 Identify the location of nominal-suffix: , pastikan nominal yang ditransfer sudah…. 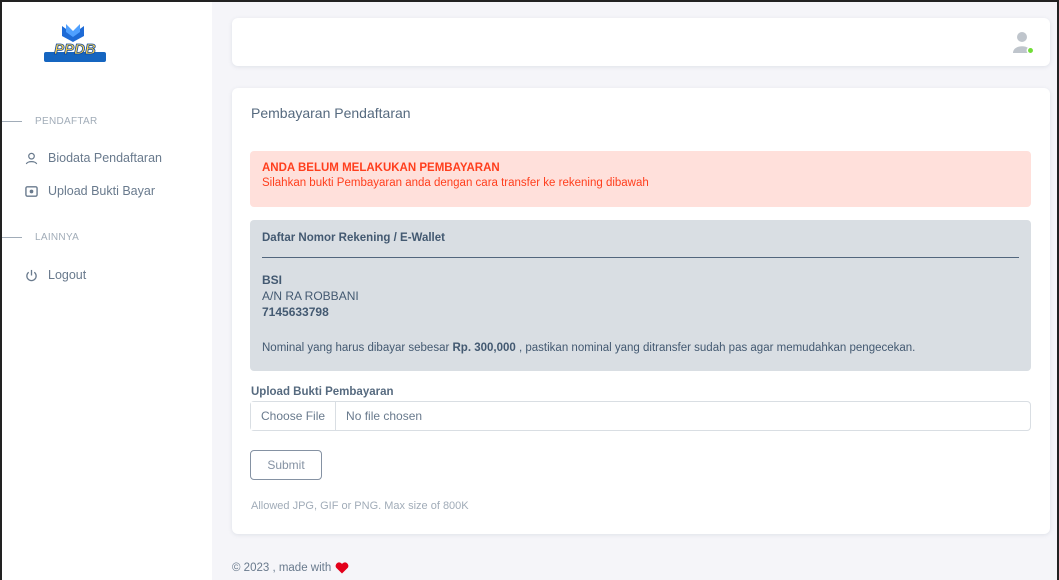
(717, 348).